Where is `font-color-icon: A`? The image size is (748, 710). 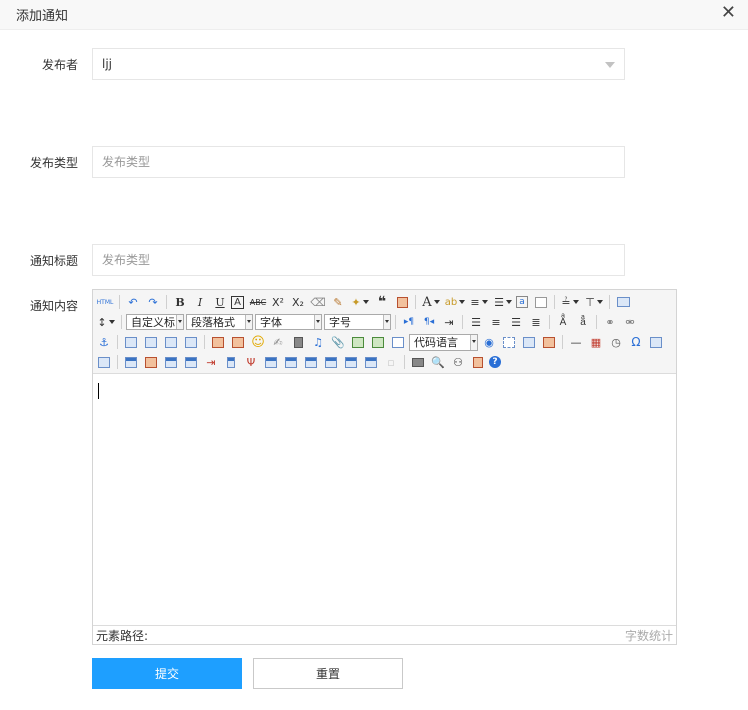
font-color-icon: A is located at coordinates (431, 302).